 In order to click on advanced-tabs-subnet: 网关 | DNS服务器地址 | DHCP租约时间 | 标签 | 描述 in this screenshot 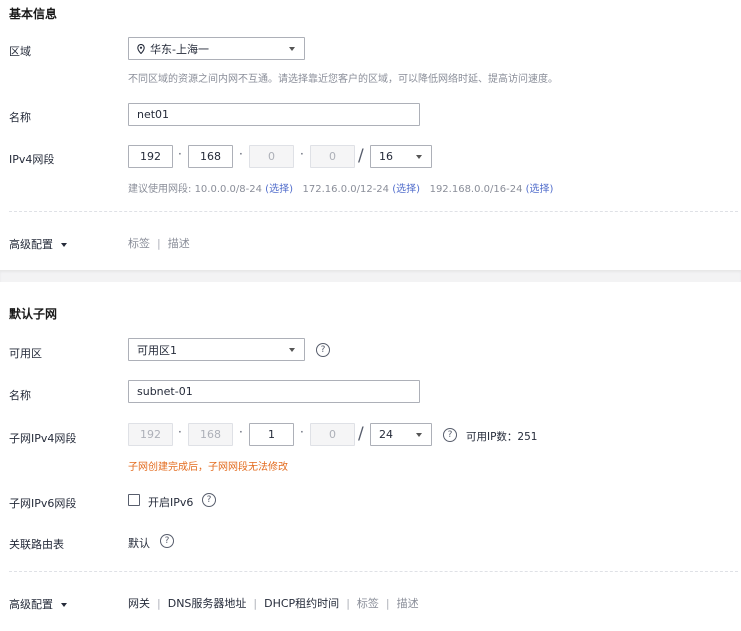, I will do `click(273, 603)`.